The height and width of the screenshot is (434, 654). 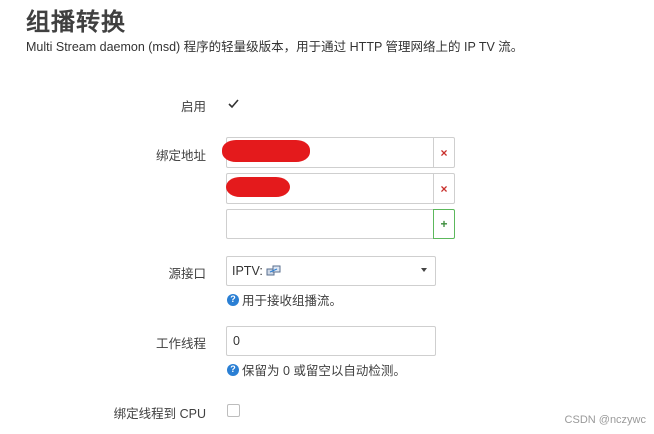 What do you see at coordinates (424, 270) in the screenshot?
I see `chevron-down-icon` at bounding box center [424, 270].